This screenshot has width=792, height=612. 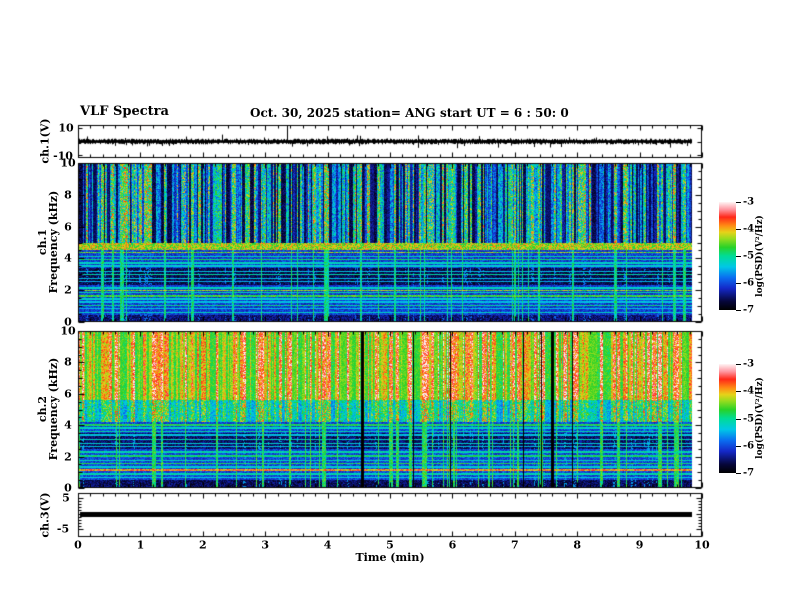 What do you see at coordinates (48, 409) in the screenshot?
I see `ch2-frequency-axis-label: ch.2 Frequency (kHz)` at bounding box center [48, 409].